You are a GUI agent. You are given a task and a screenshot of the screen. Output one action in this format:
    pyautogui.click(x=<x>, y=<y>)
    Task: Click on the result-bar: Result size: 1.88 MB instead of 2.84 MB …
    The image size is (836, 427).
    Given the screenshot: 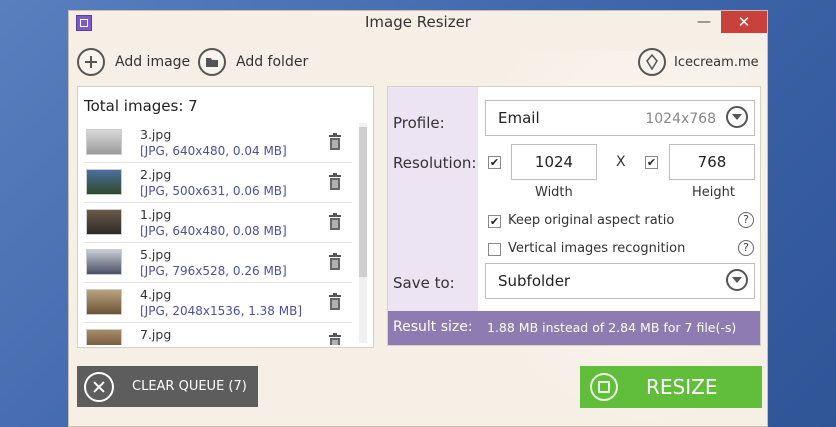 What is the action you would take?
    pyautogui.click(x=574, y=328)
    